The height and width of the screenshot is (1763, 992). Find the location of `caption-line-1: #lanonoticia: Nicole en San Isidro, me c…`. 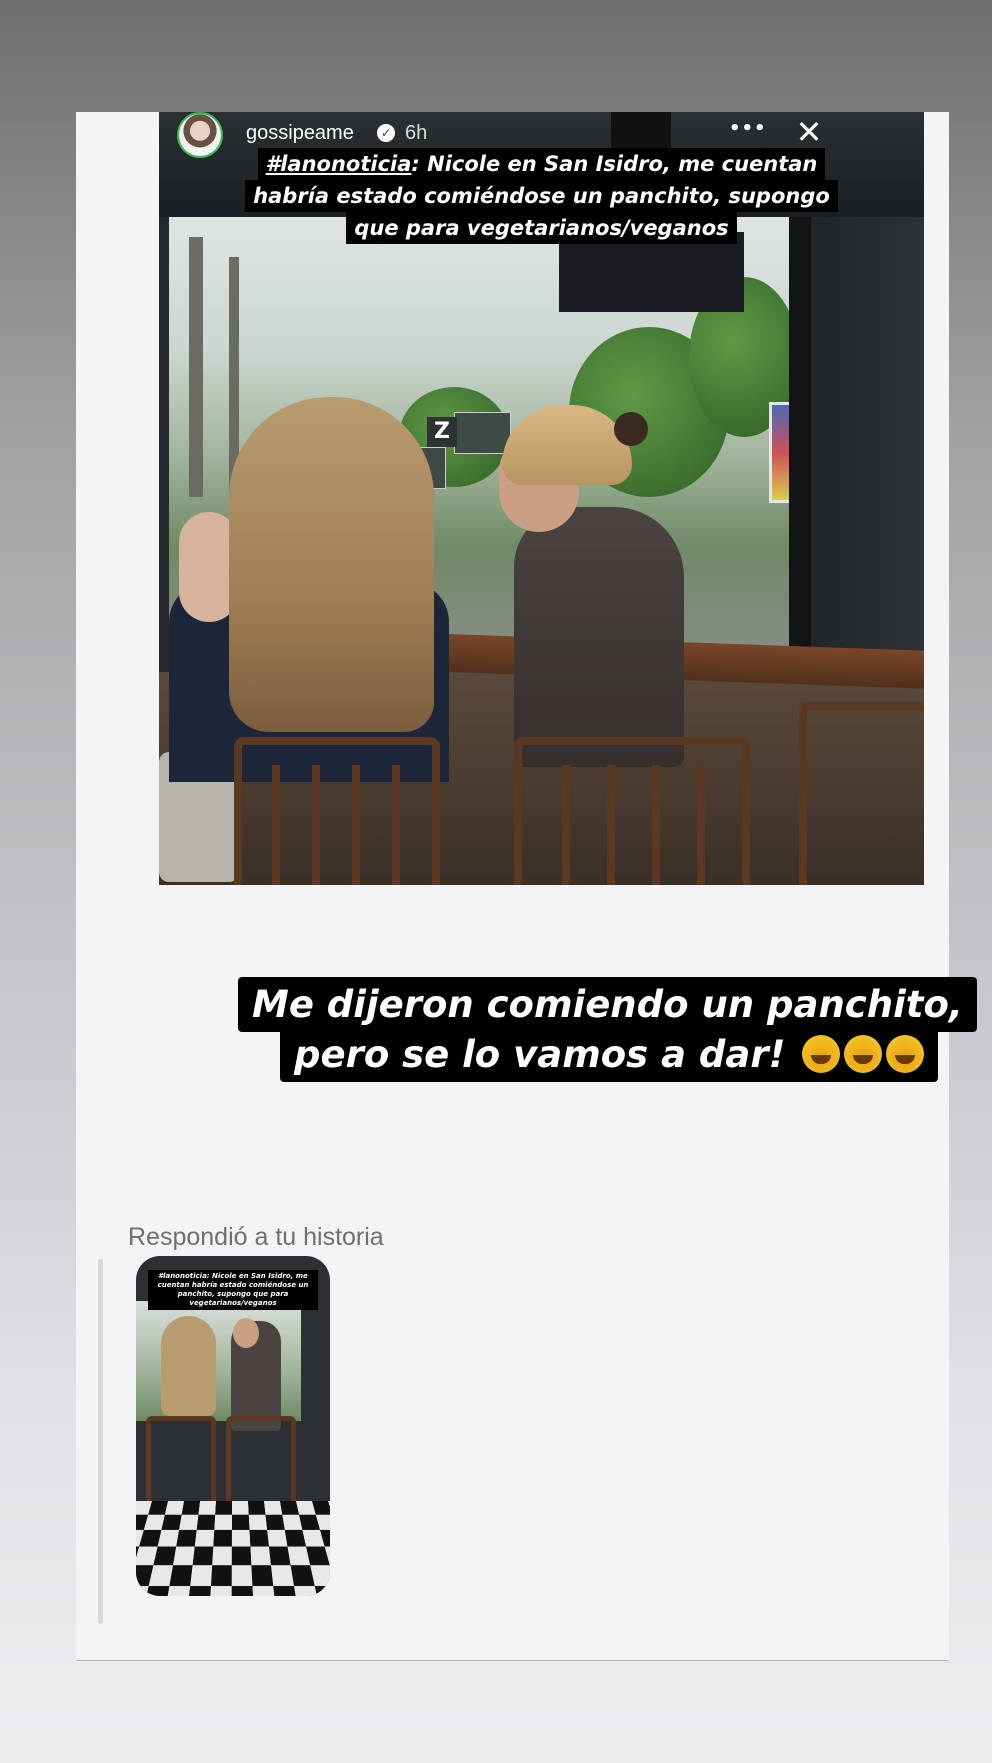

caption-line-1: #lanonoticia: Nicole en San Isidro, me c… is located at coordinates (541, 164).